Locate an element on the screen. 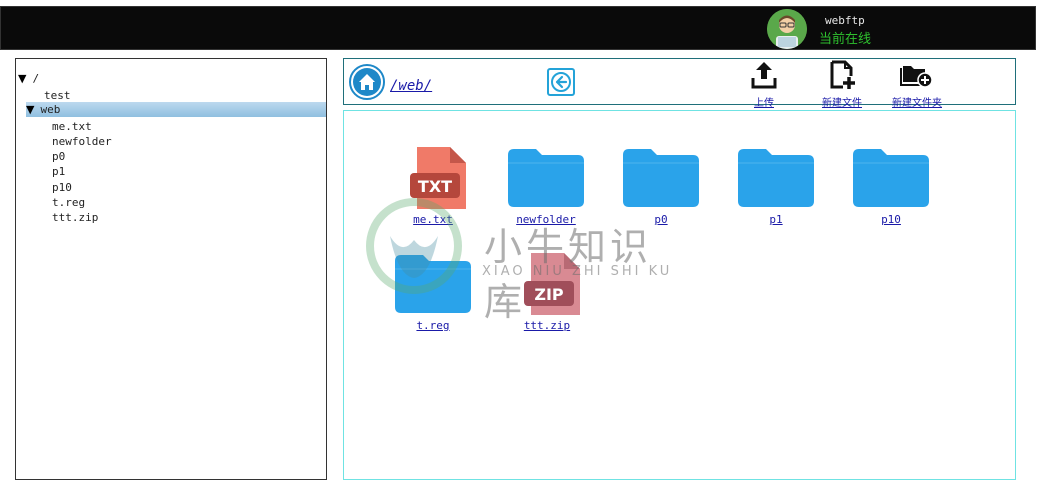 The image size is (1040, 500). home-button is located at coordinates (367, 82).